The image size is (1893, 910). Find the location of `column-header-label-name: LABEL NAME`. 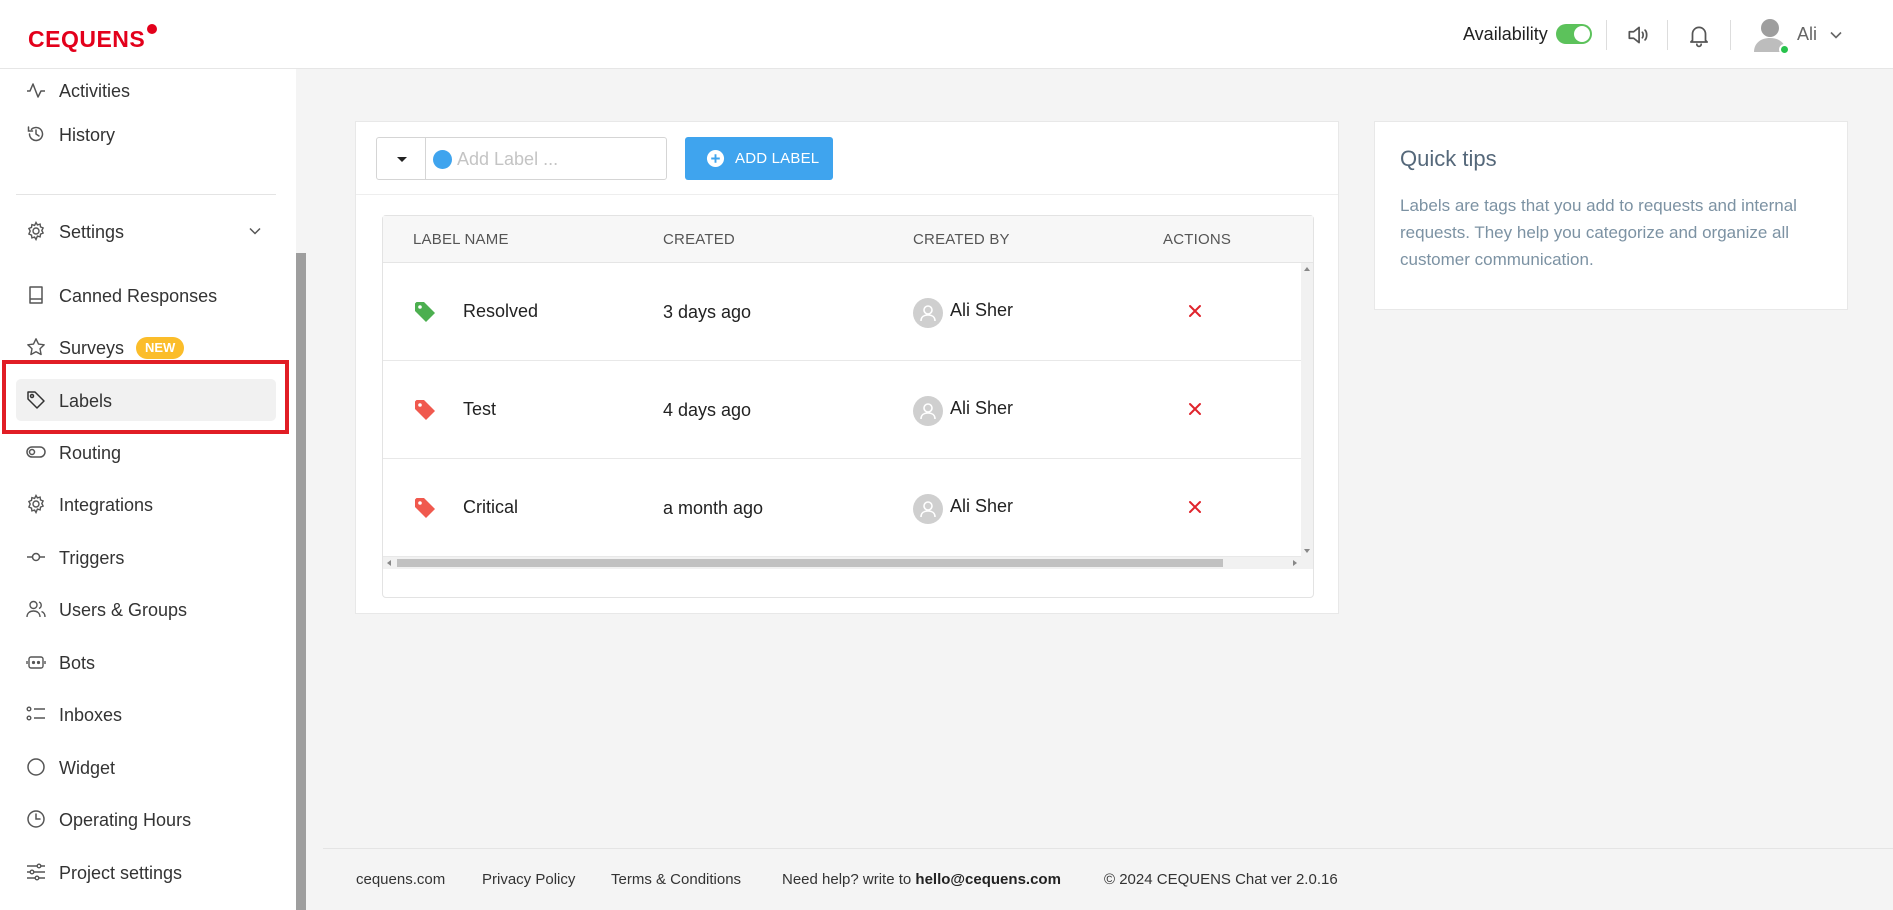

column-header-label-name: LABEL NAME is located at coordinates (461, 239).